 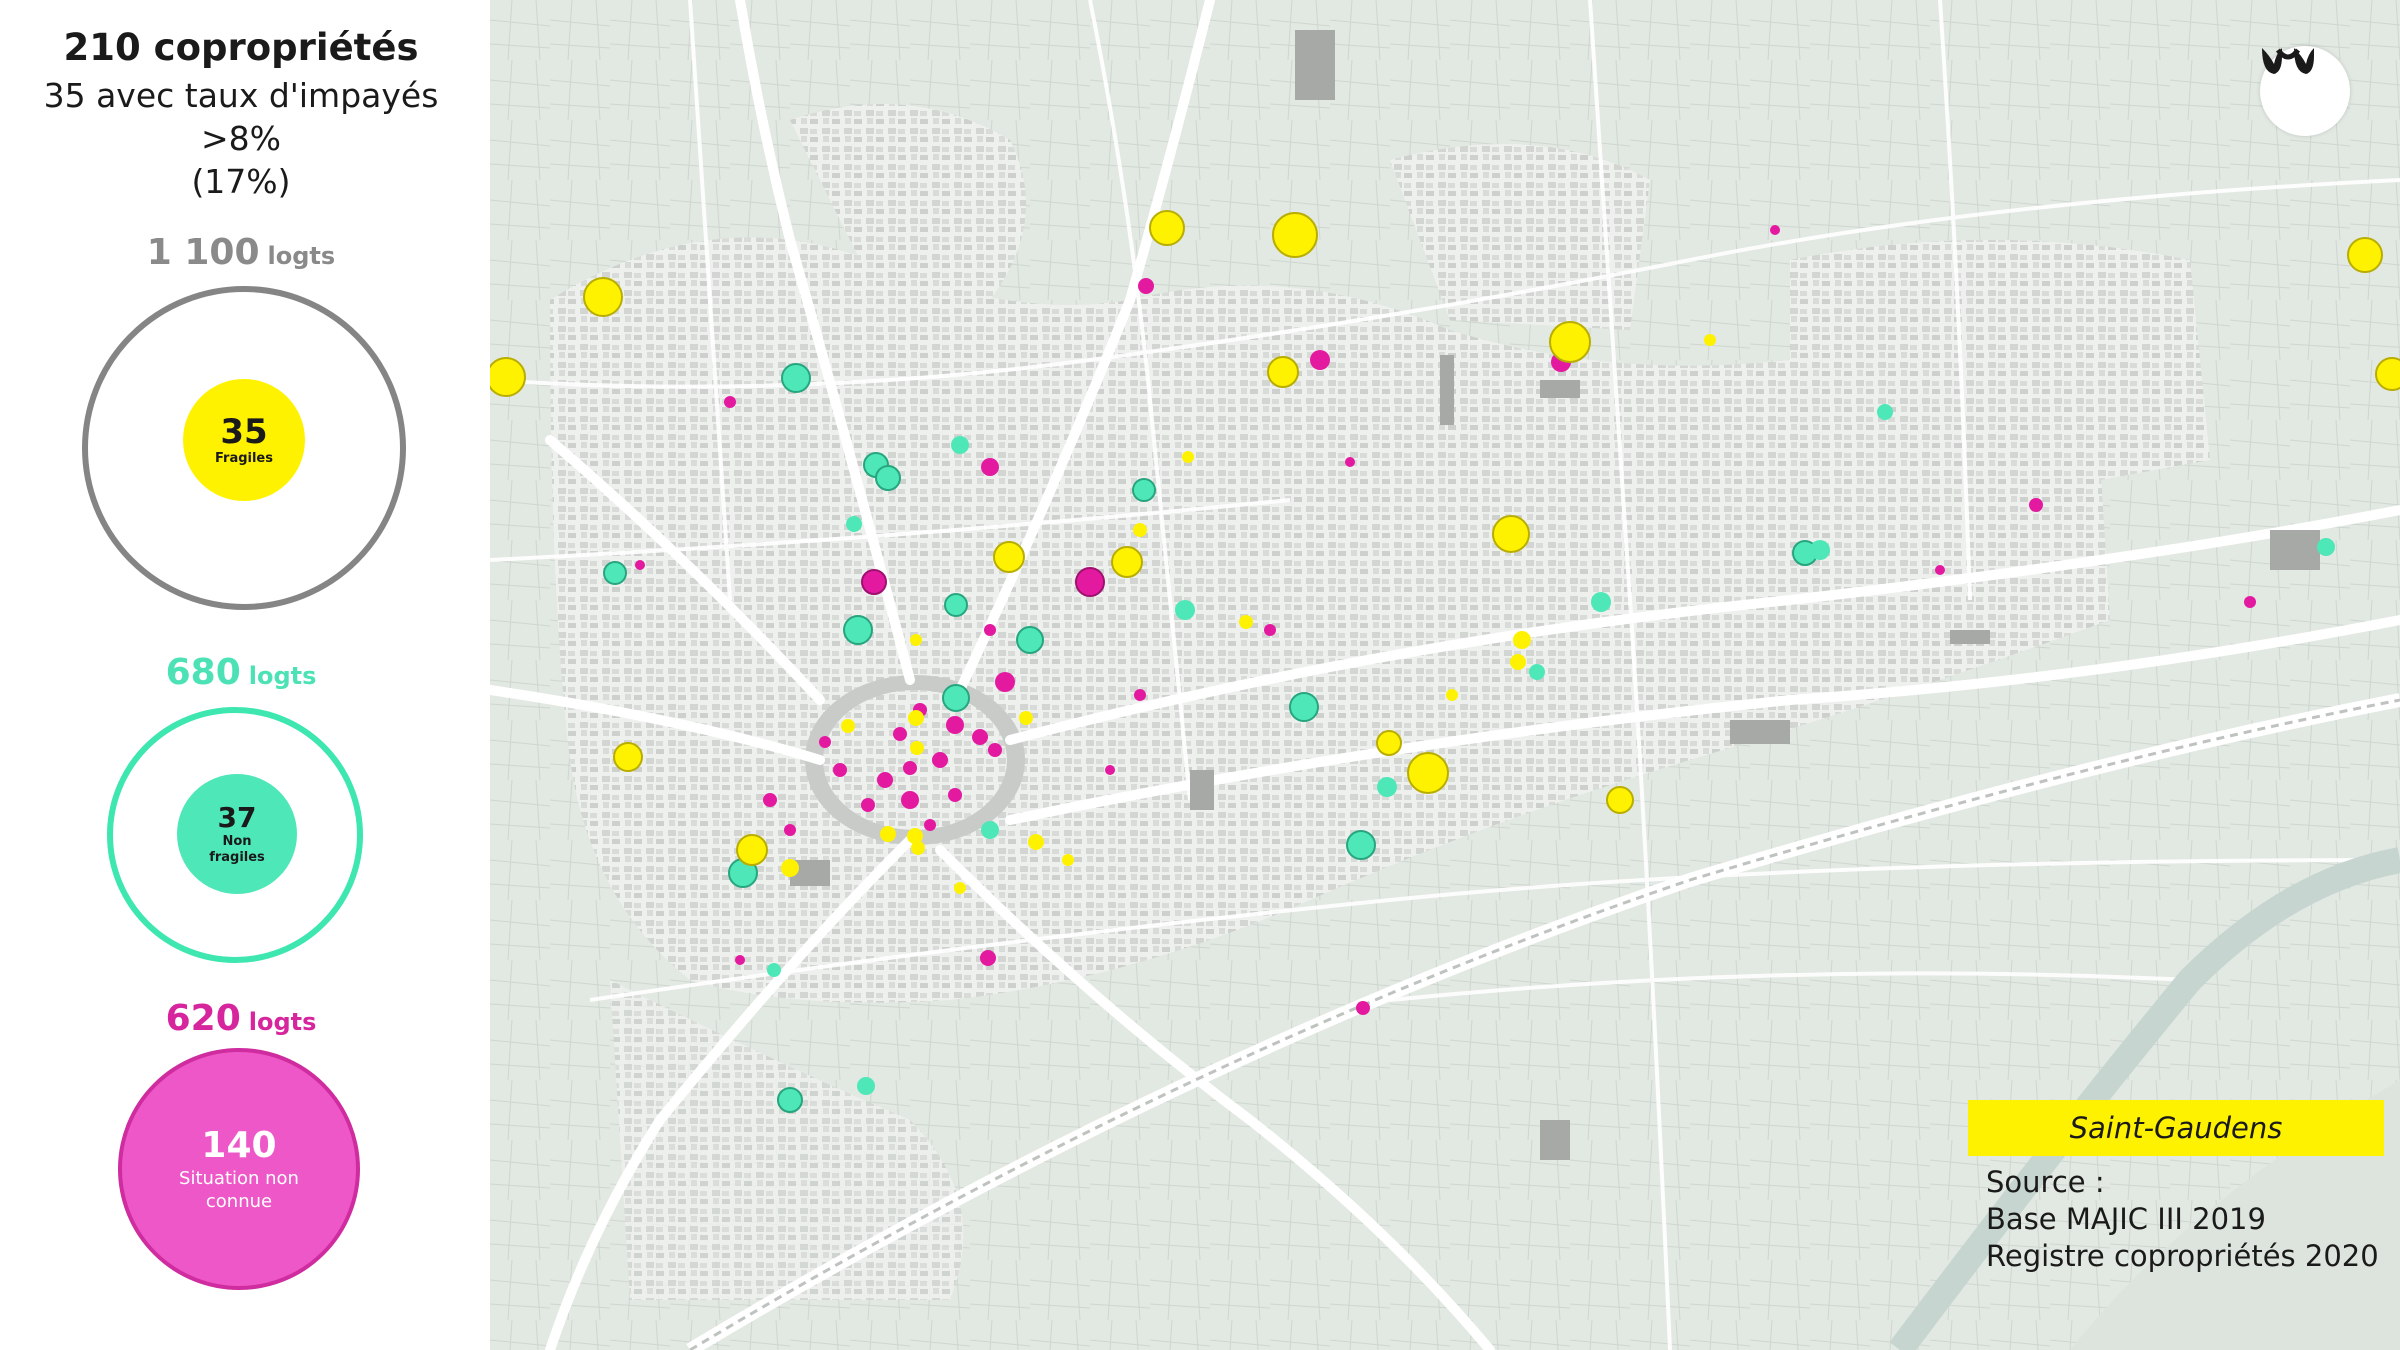 What do you see at coordinates (239, 1145) in the screenshot?
I see `inconnue-count: 140` at bounding box center [239, 1145].